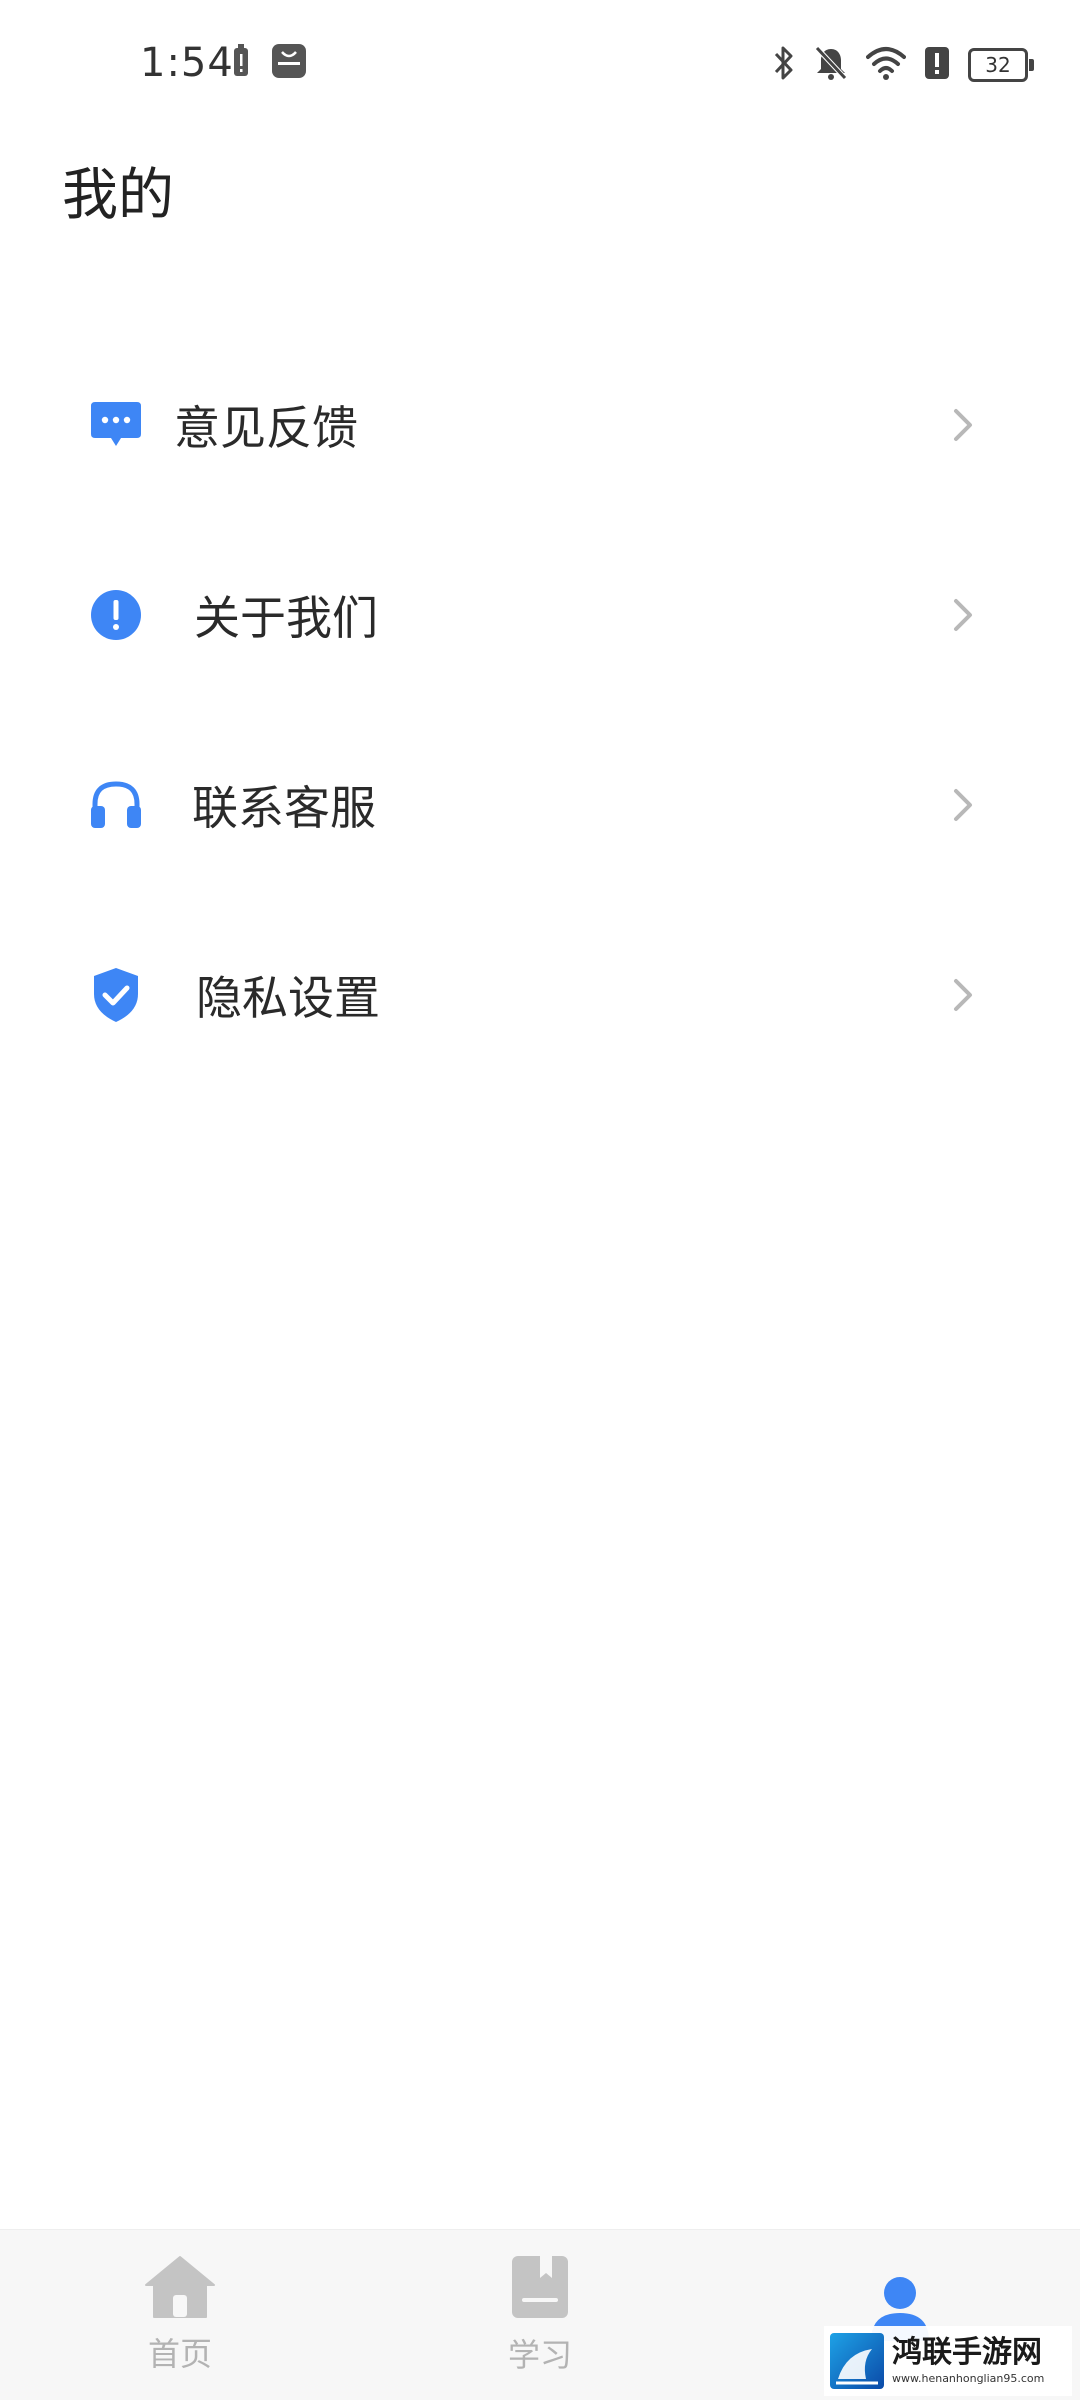  Describe the element at coordinates (857, 2361) in the screenshot. I see `watermark-logo-icon` at that location.